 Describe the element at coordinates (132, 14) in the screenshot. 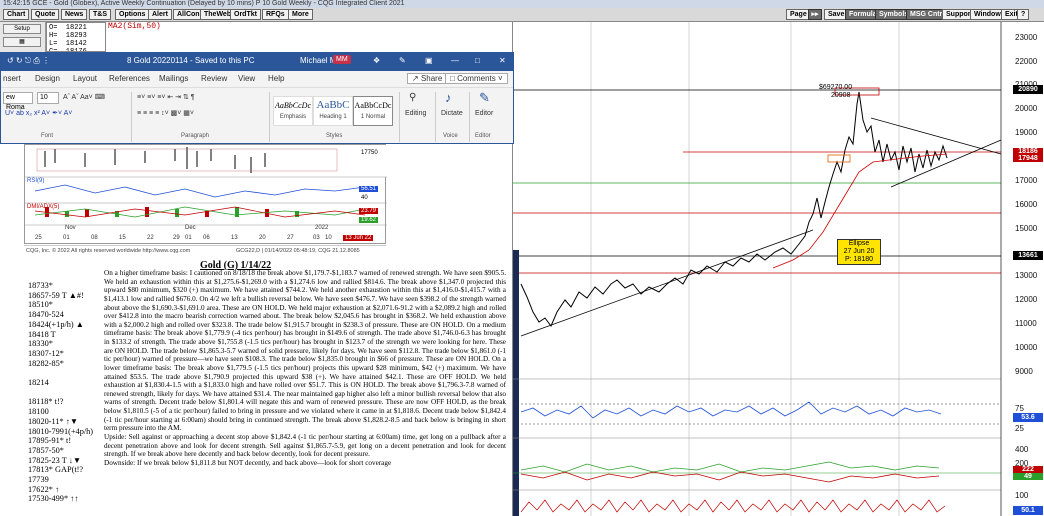

I see `menu-options: Options` at that location.